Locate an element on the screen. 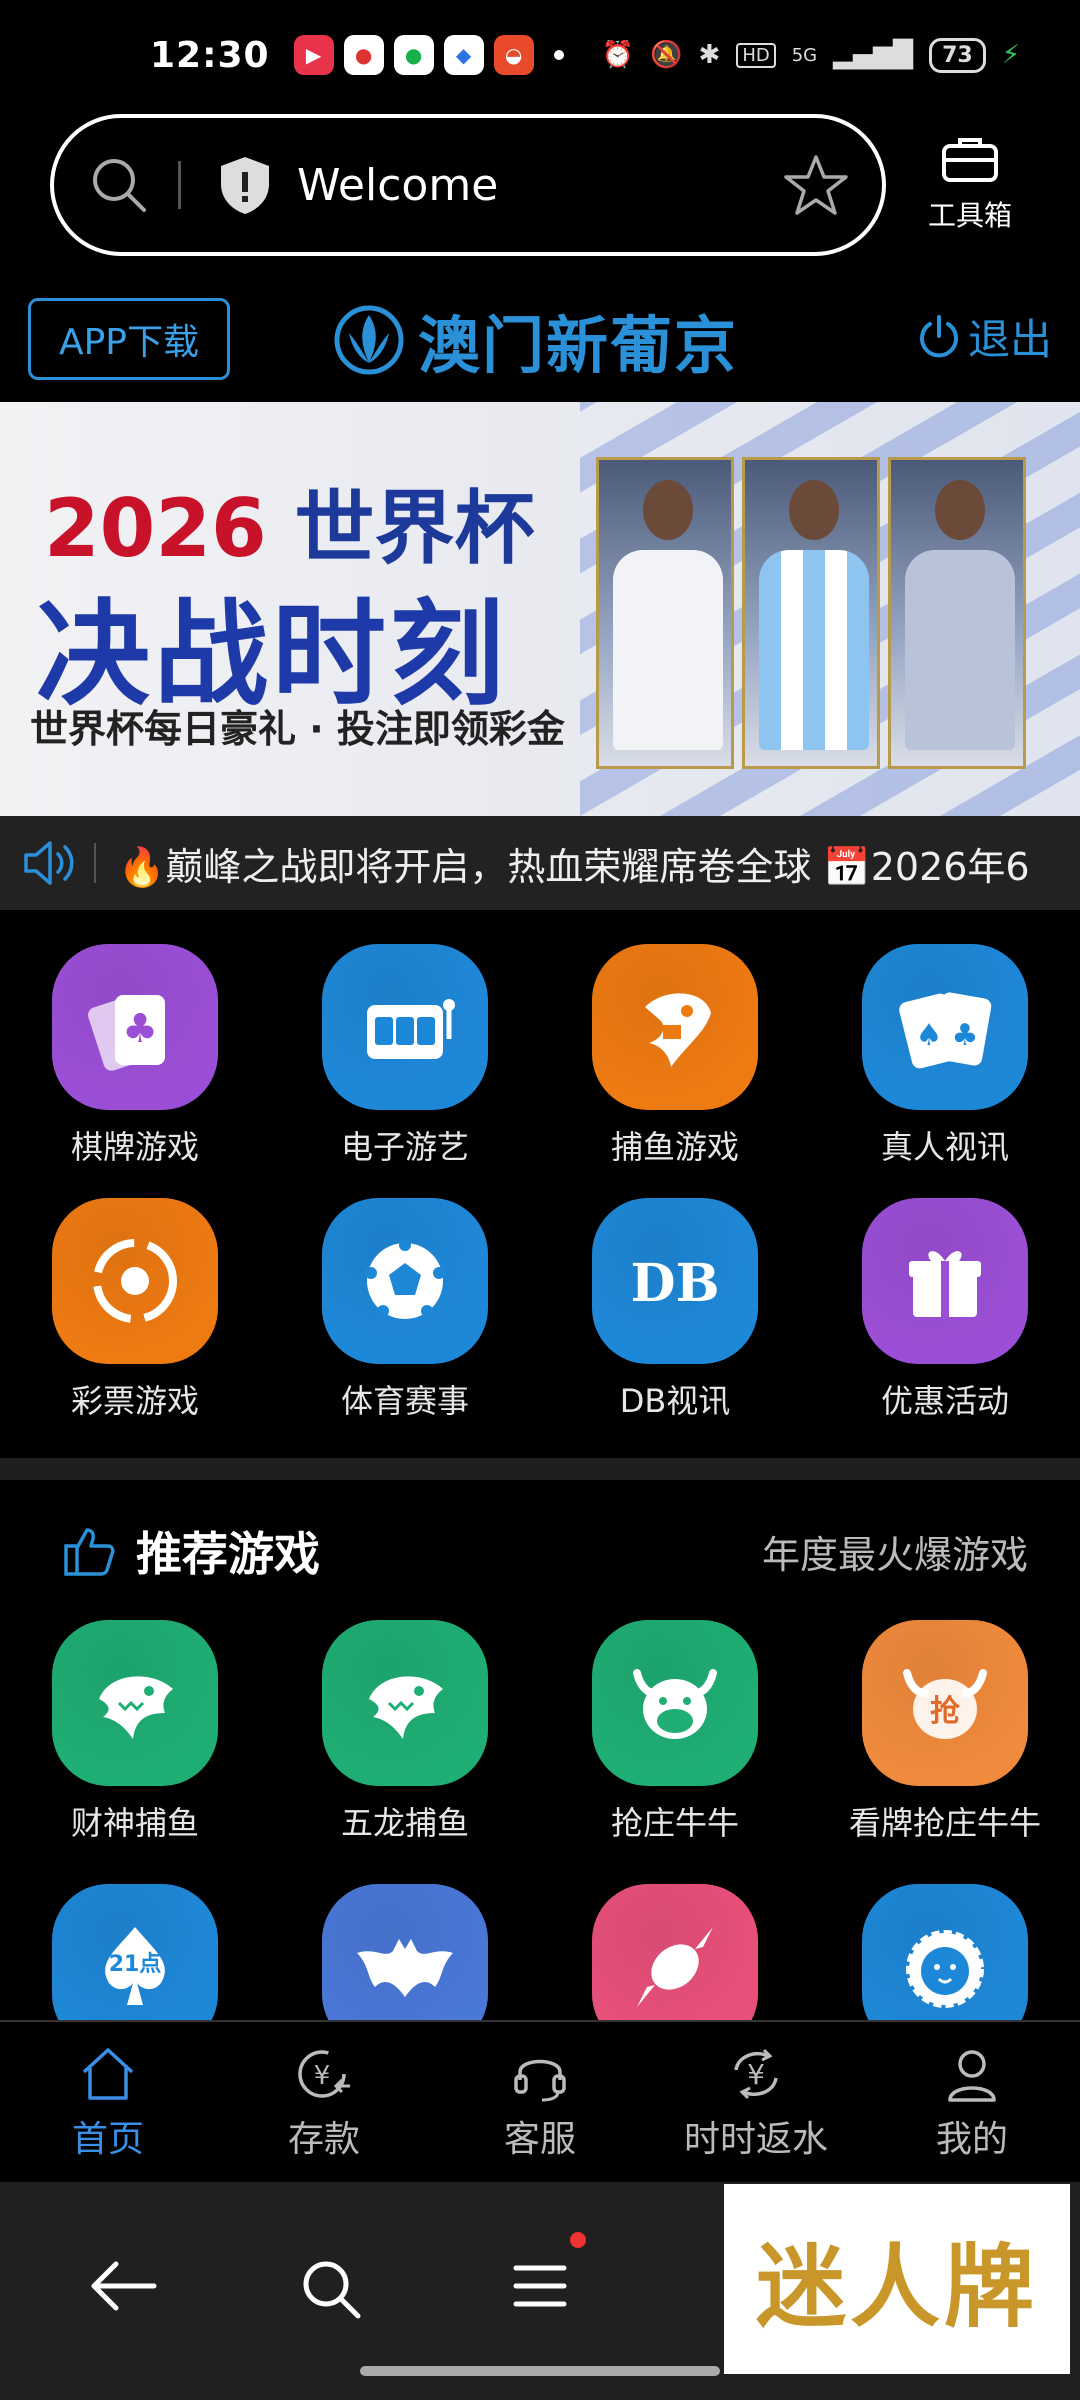 The image size is (1080, 2400). nav-item: ¥ 存款 is located at coordinates (324, 2102).